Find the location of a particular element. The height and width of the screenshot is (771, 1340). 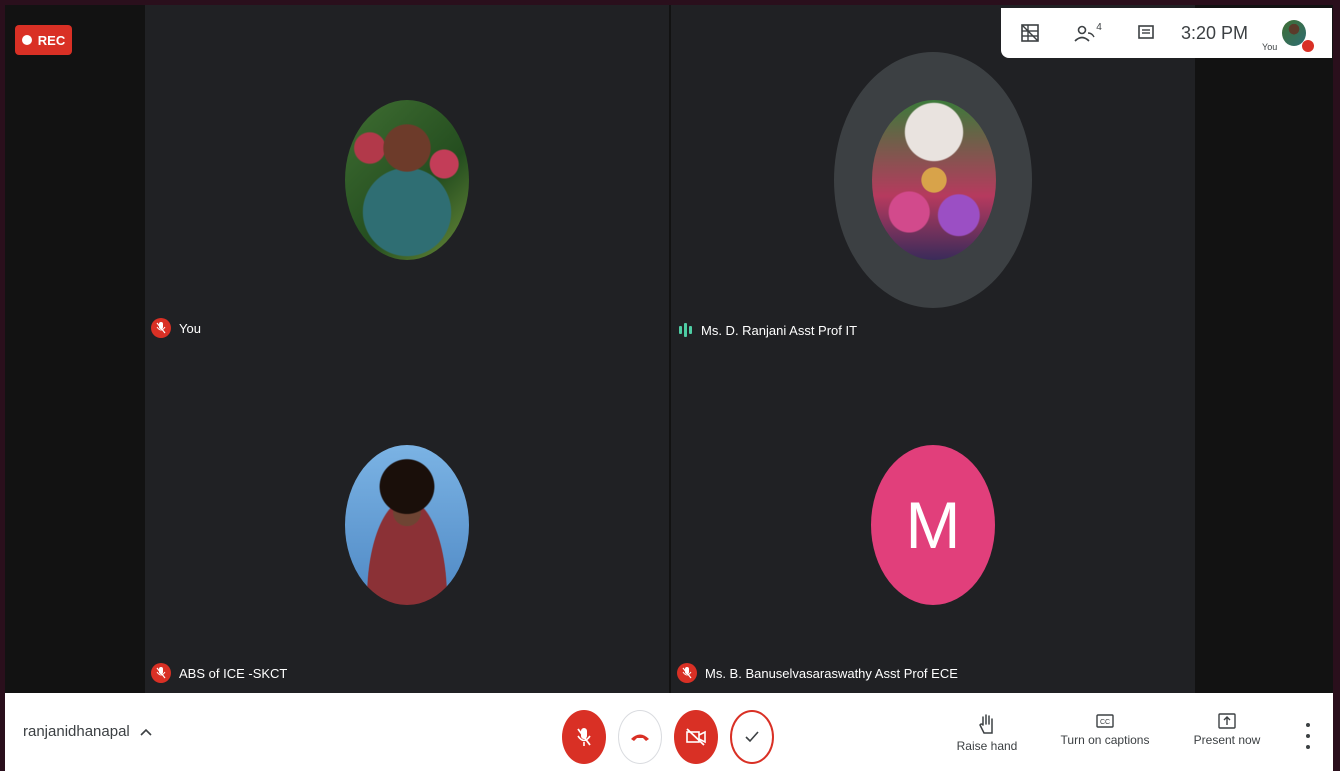

grid-layout-icon is located at coordinates (1030, 33).